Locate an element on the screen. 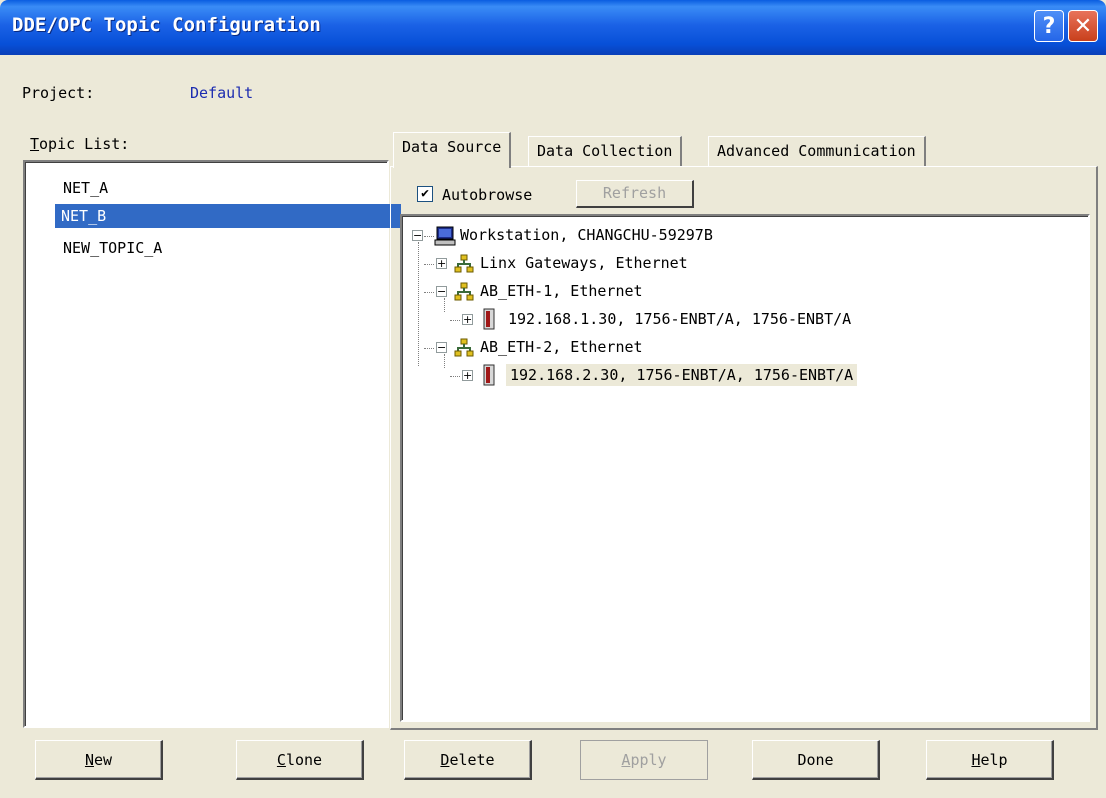 The height and width of the screenshot is (798, 1106). help-question-icon: ? is located at coordinates (1049, 26).